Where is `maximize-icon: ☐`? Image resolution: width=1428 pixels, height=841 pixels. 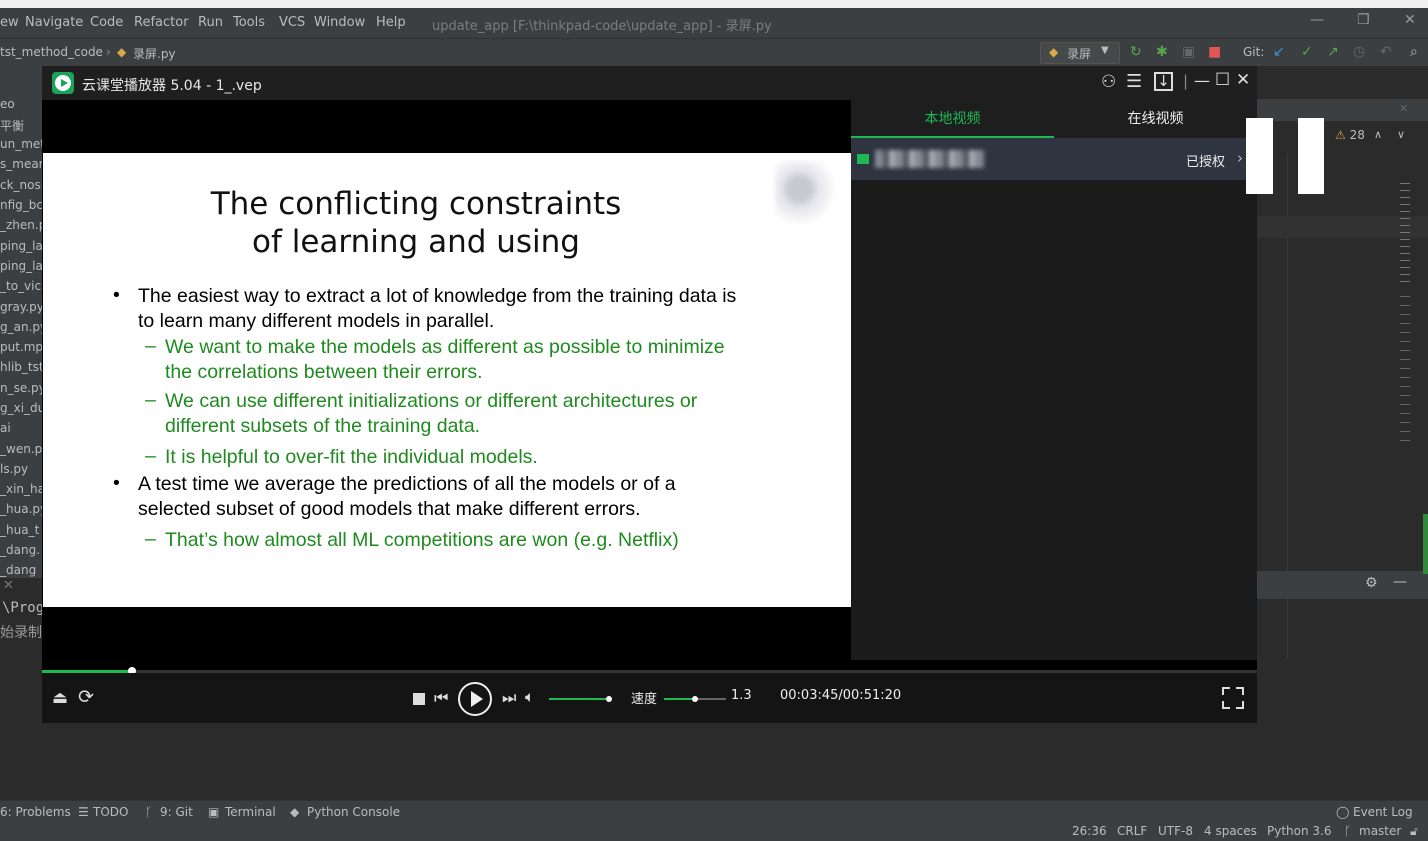
maximize-icon: ☐ is located at coordinates (1222, 80).